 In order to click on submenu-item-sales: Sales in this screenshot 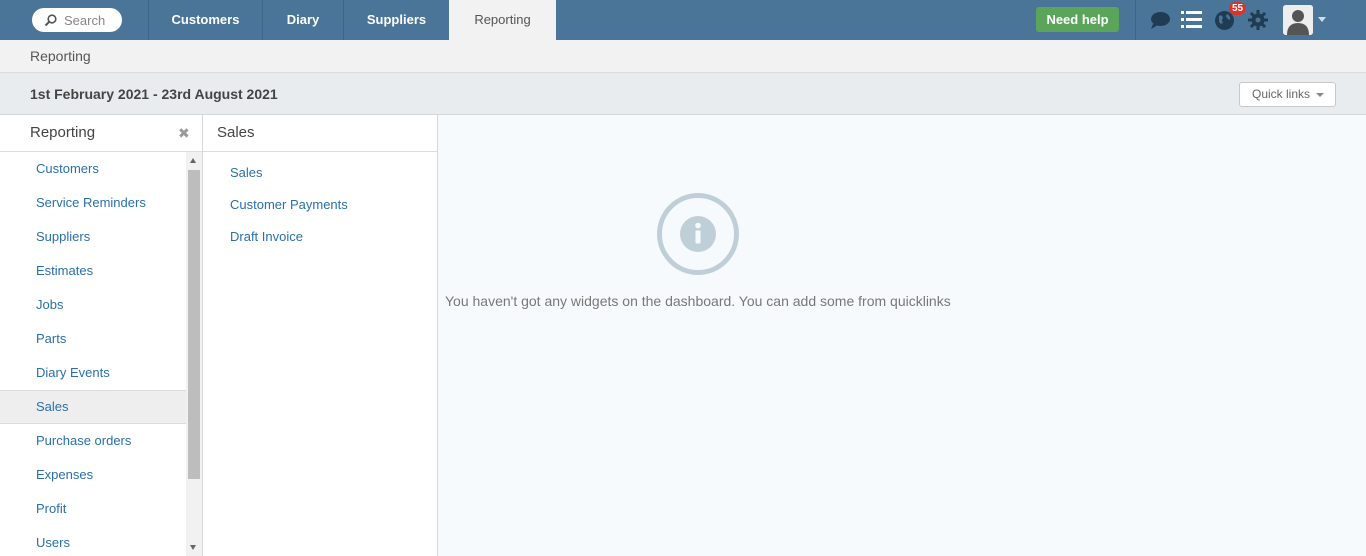, I will do `click(320, 173)`.